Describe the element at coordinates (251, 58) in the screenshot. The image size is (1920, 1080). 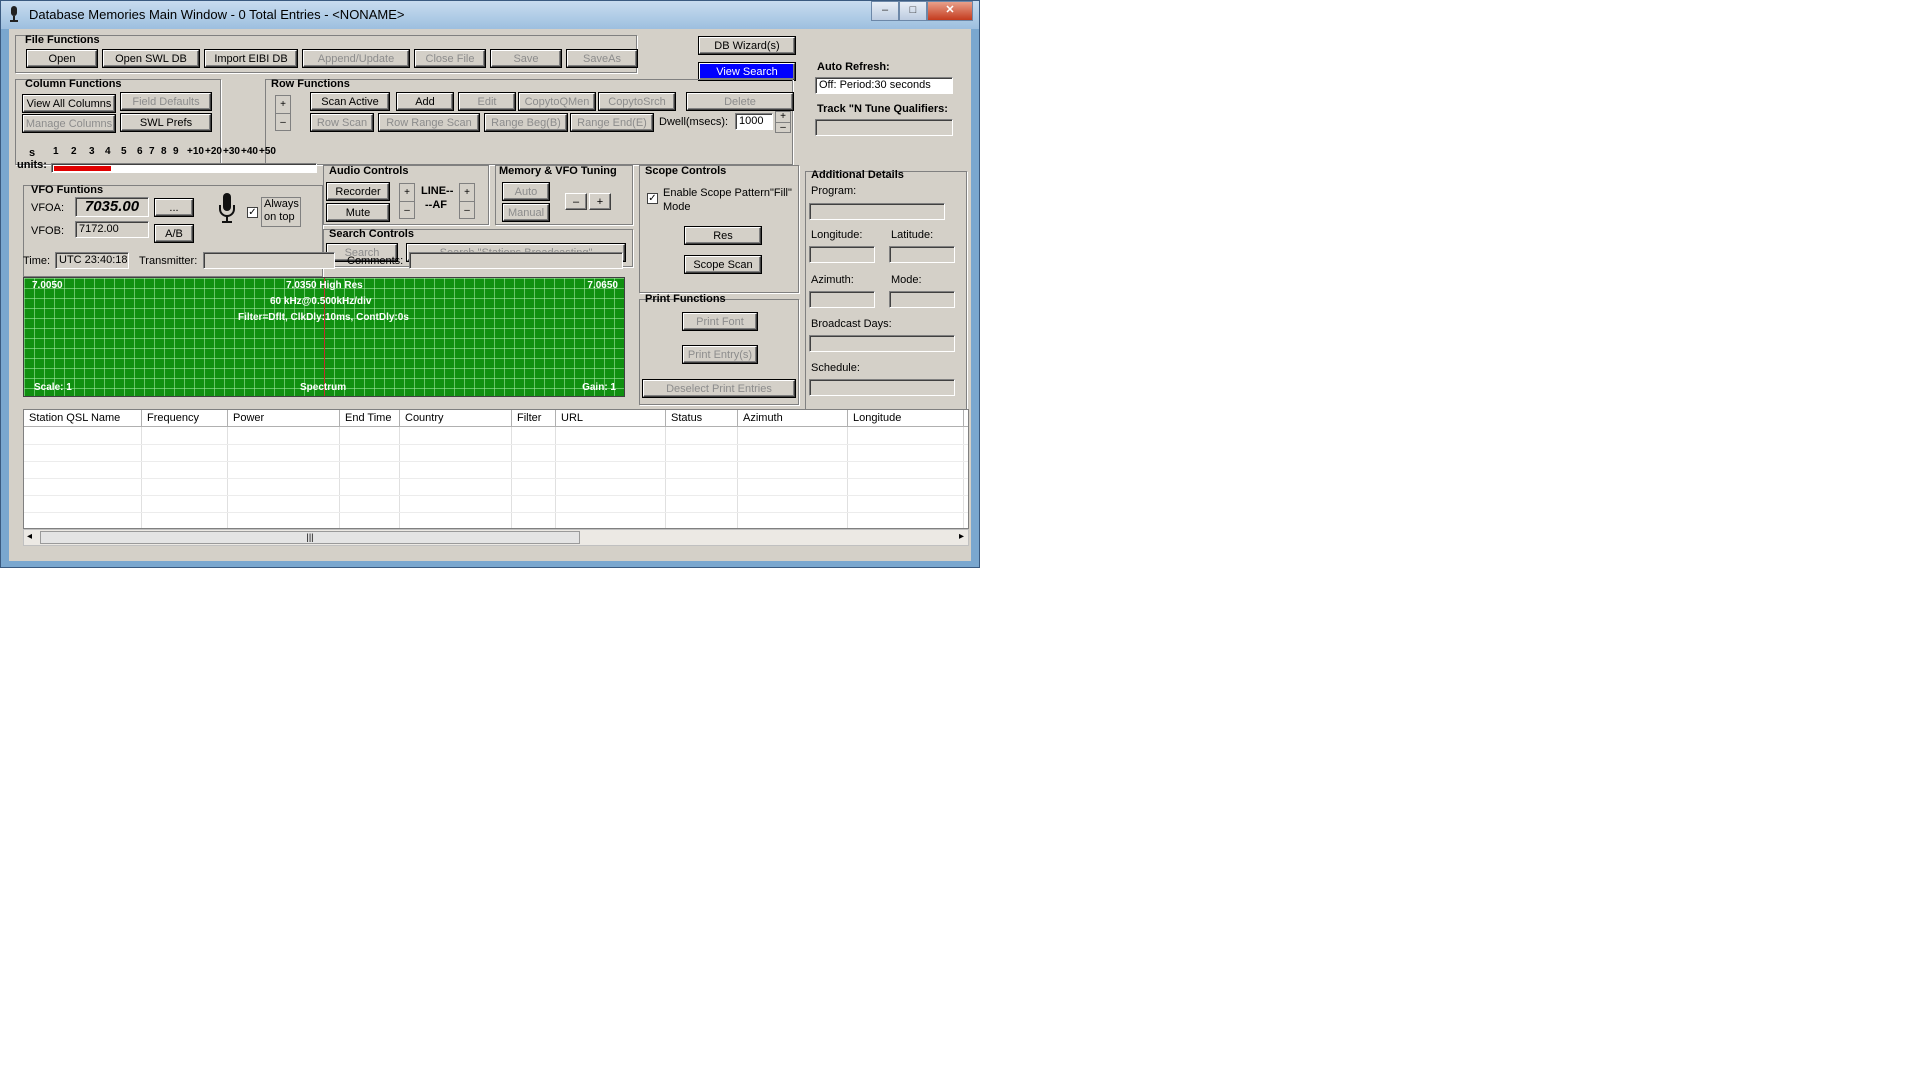
I see `import-eibi-db-button: Import EIBI DB` at that location.